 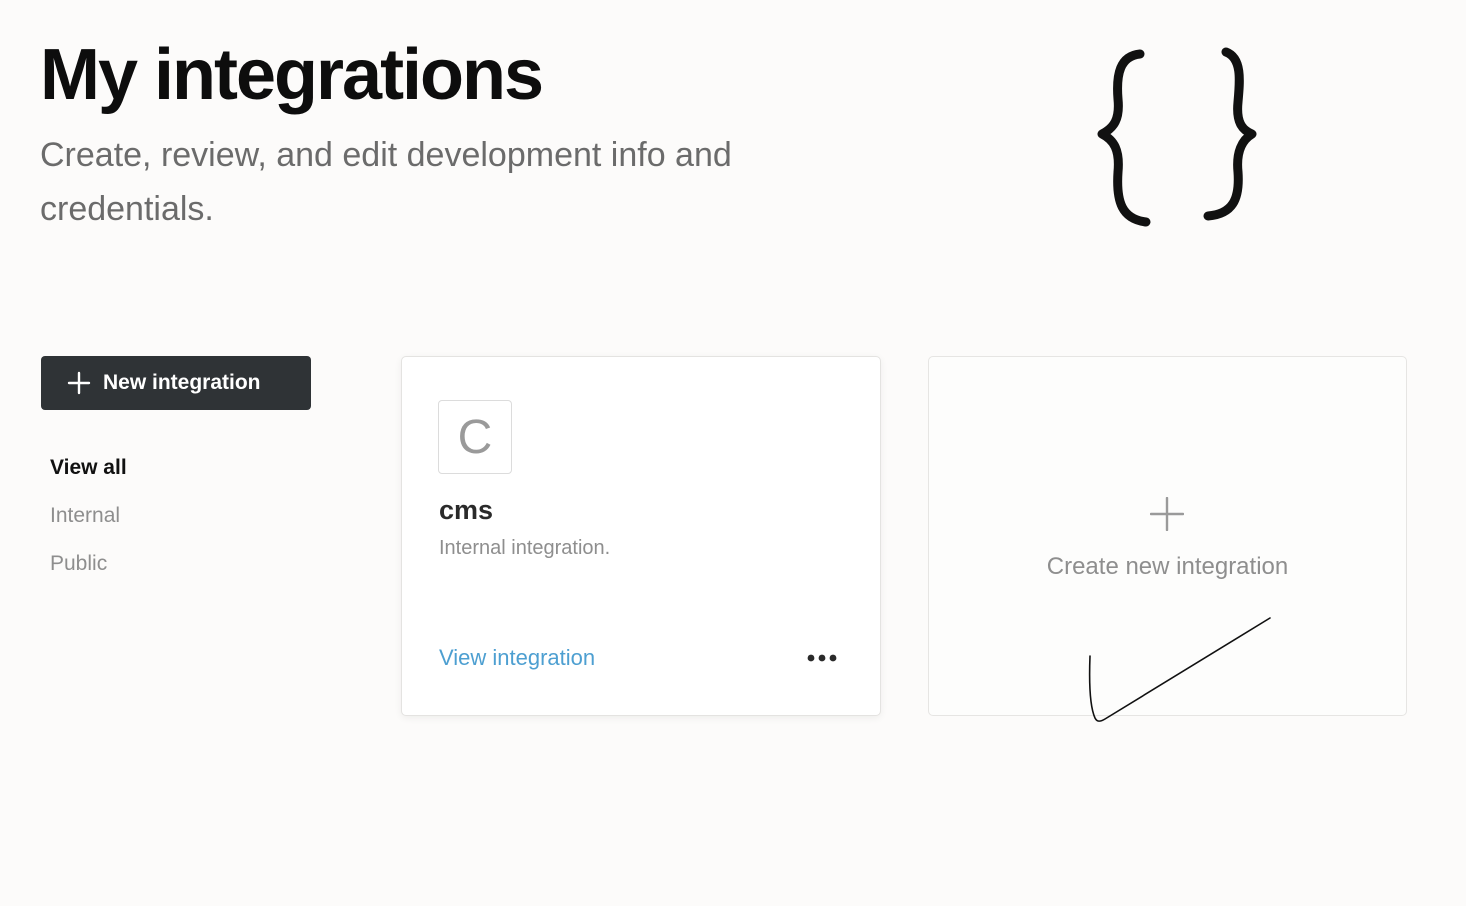 What do you see at coordinates (466, 510) in the screenshot?
I see `integration-name: cms` at bounding box center [466, 510].